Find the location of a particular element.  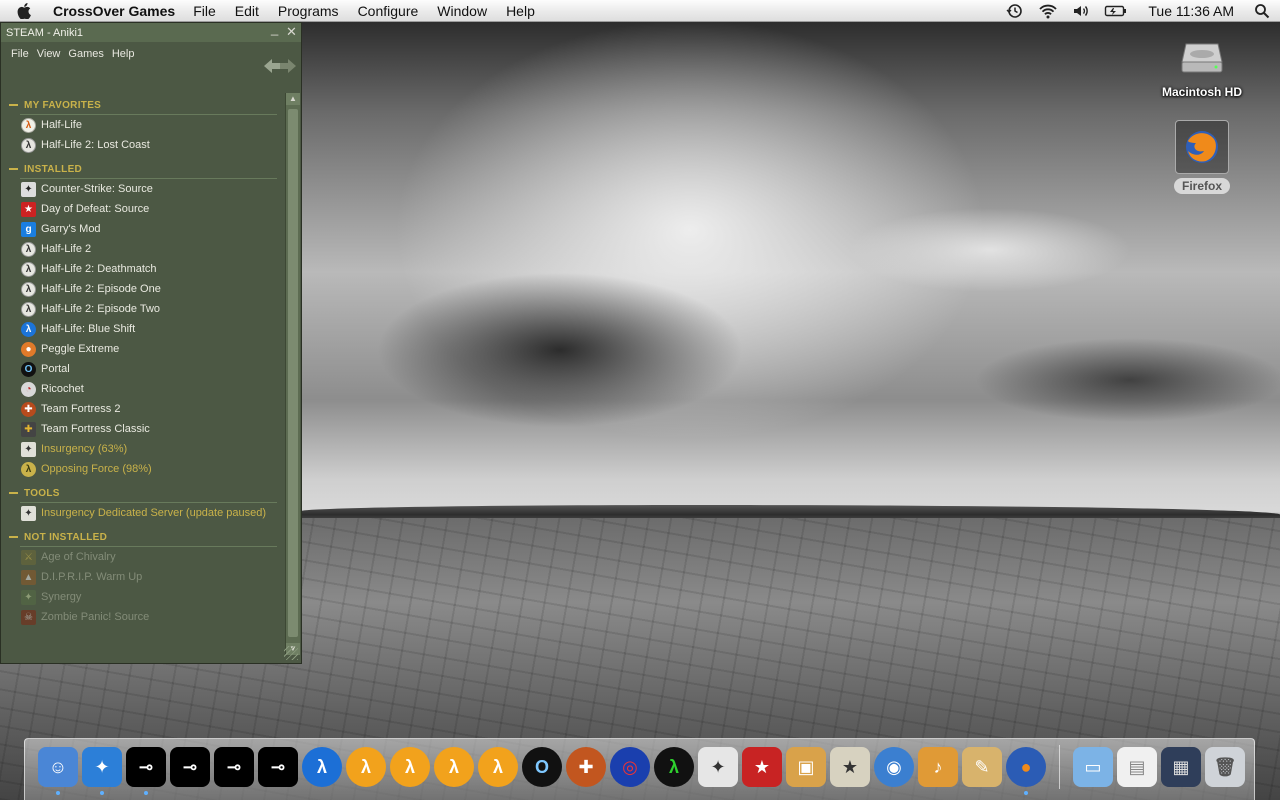

section-header-my-favorites: MY FAVORITES is located at coordinates (145, 105).